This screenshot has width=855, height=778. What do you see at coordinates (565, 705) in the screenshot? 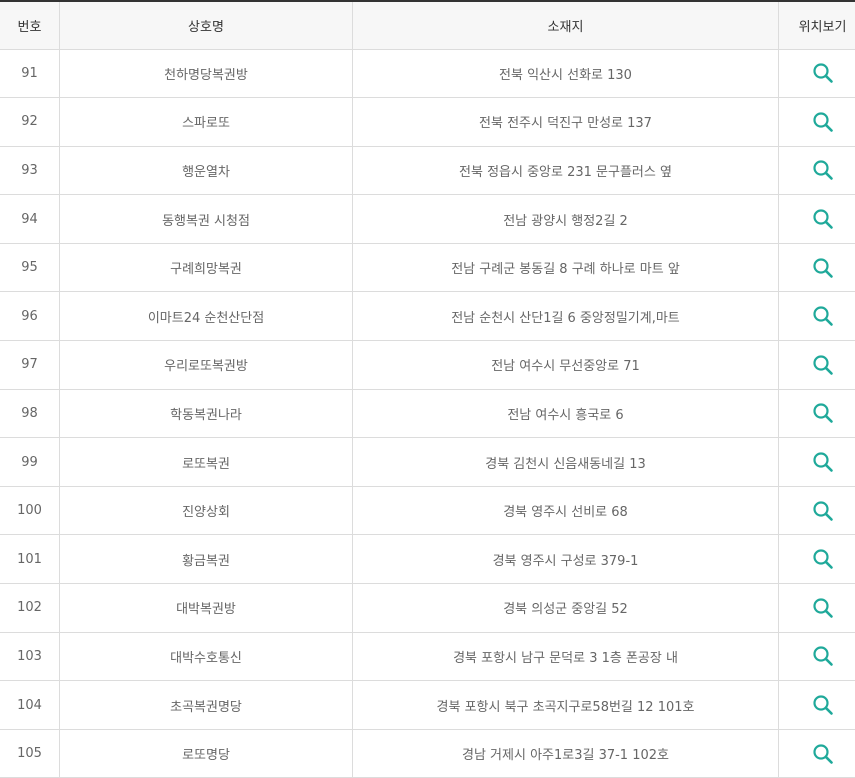
I see `cell-address: 경북 포항시 북구 초곡지구로58번길 12 101호` at bounding box center [565, 705].